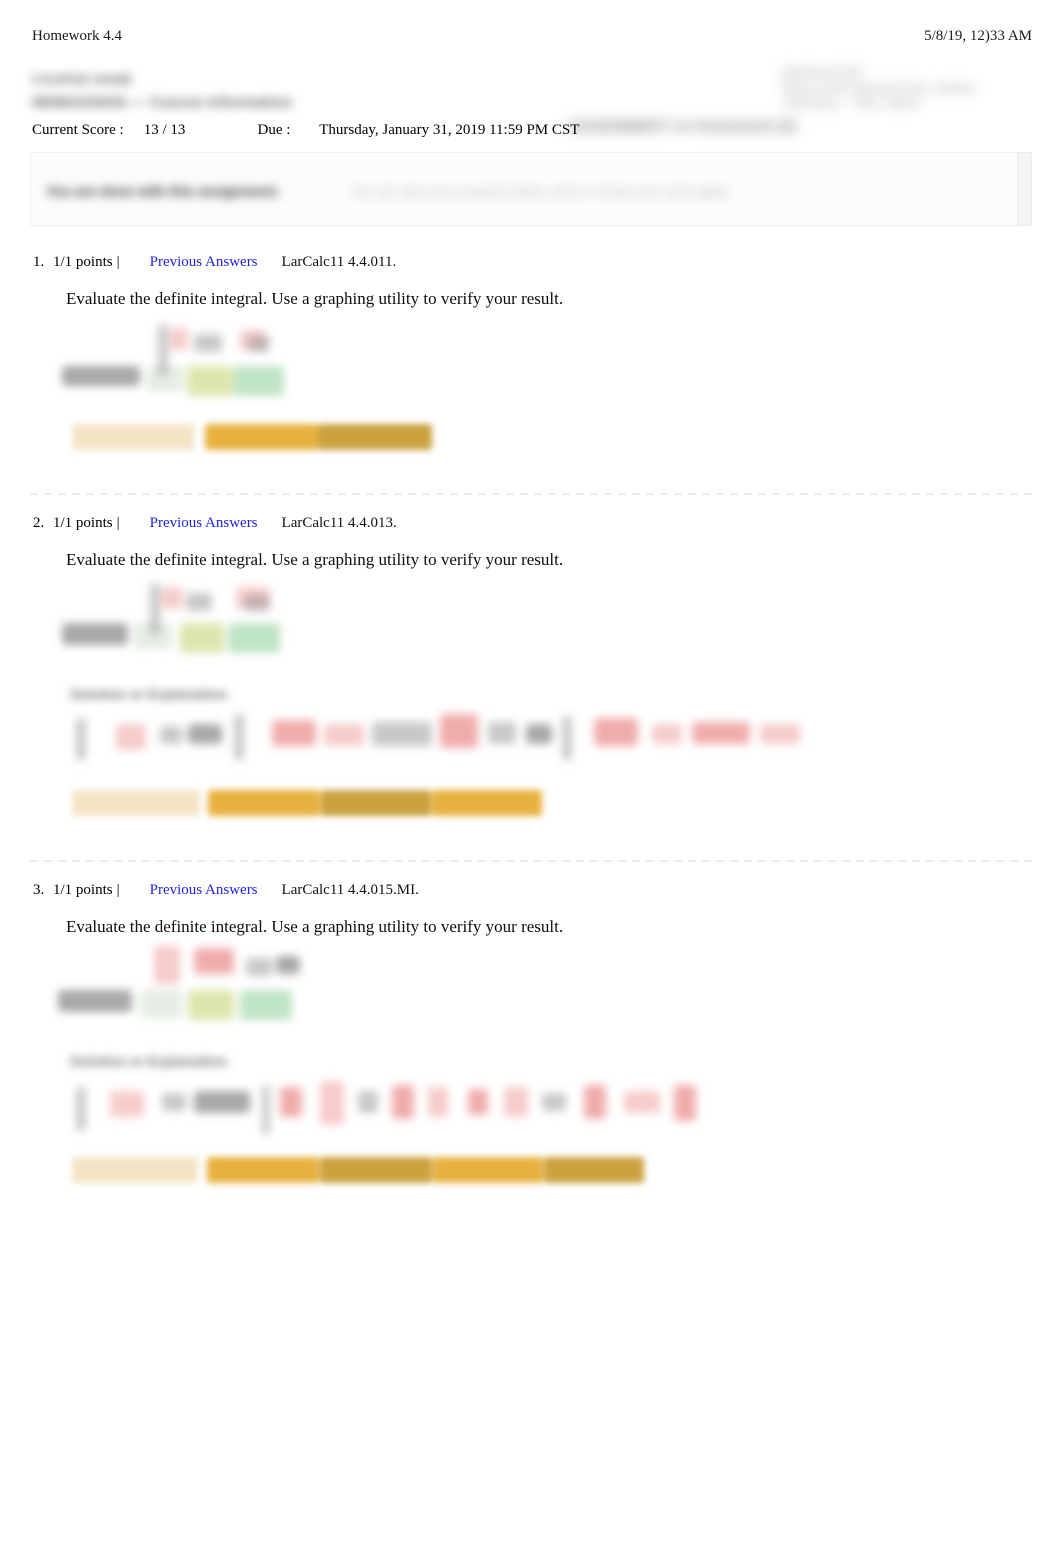 This screenshot has height=1561, width=1062. Describe the element at coordinates (162, 102) in the screenshot. I see `course-subtitle-redacted: WEBASSIGN — Course Information` at that location.